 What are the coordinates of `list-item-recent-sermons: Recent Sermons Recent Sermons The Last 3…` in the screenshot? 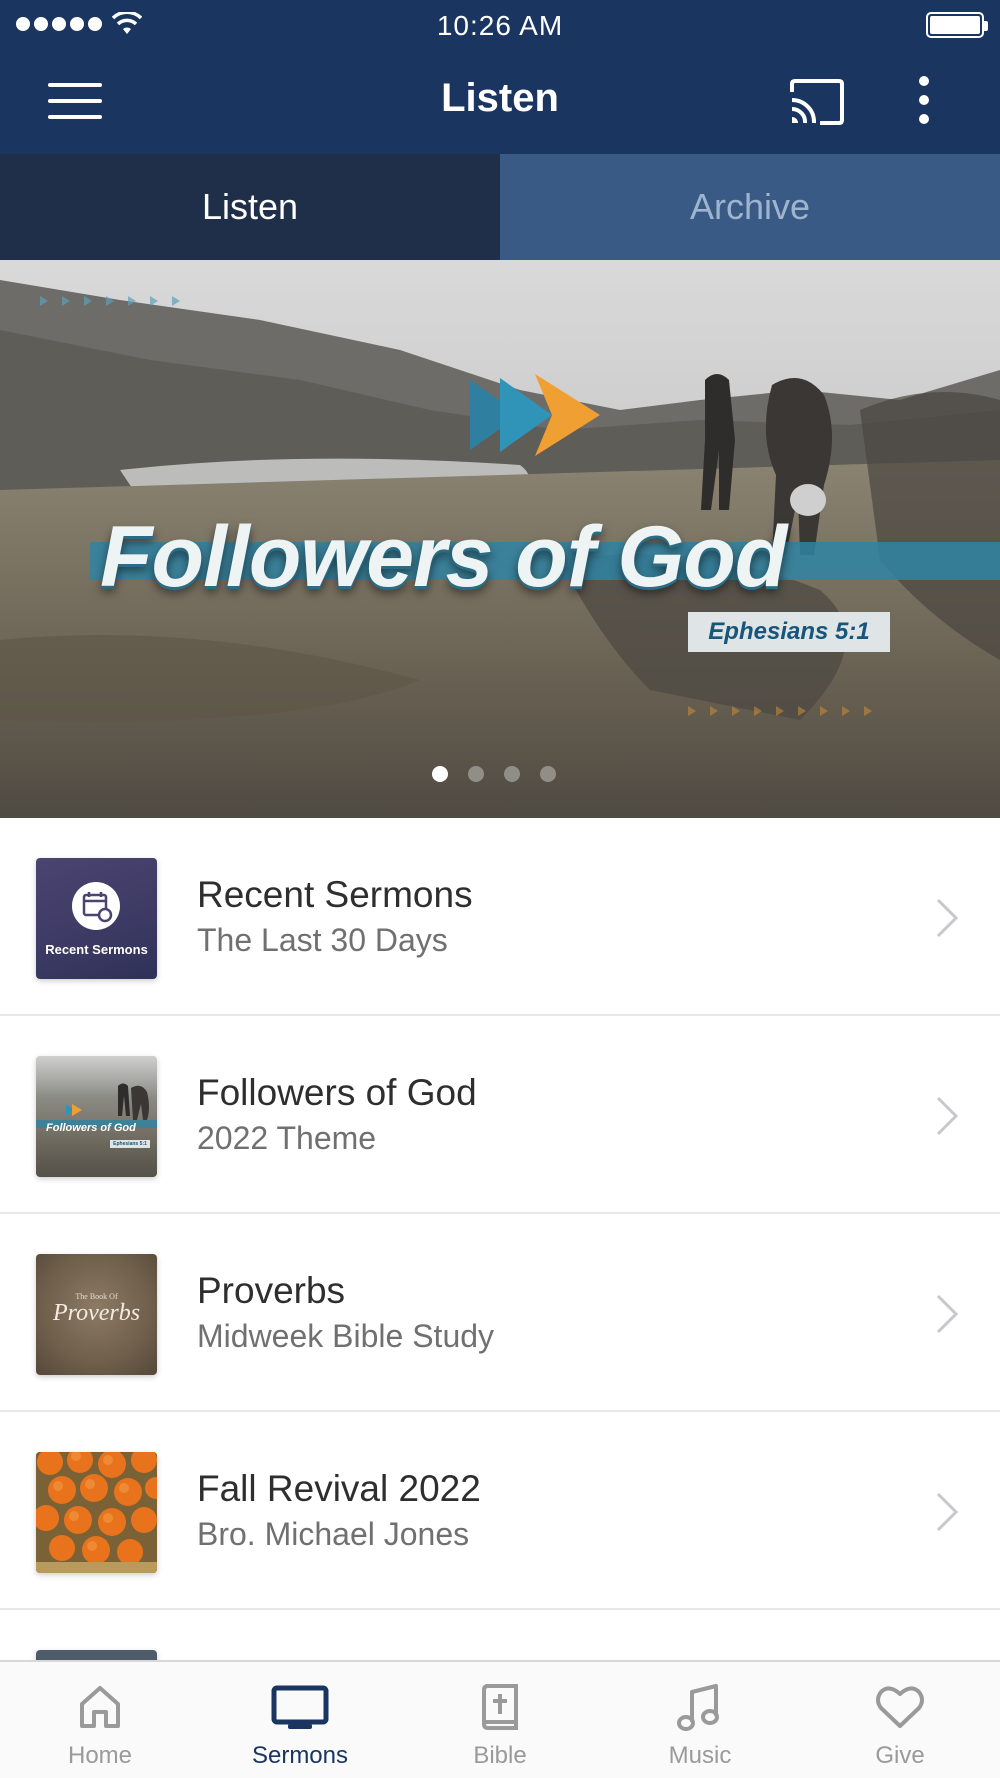 It's located at (500, 917).